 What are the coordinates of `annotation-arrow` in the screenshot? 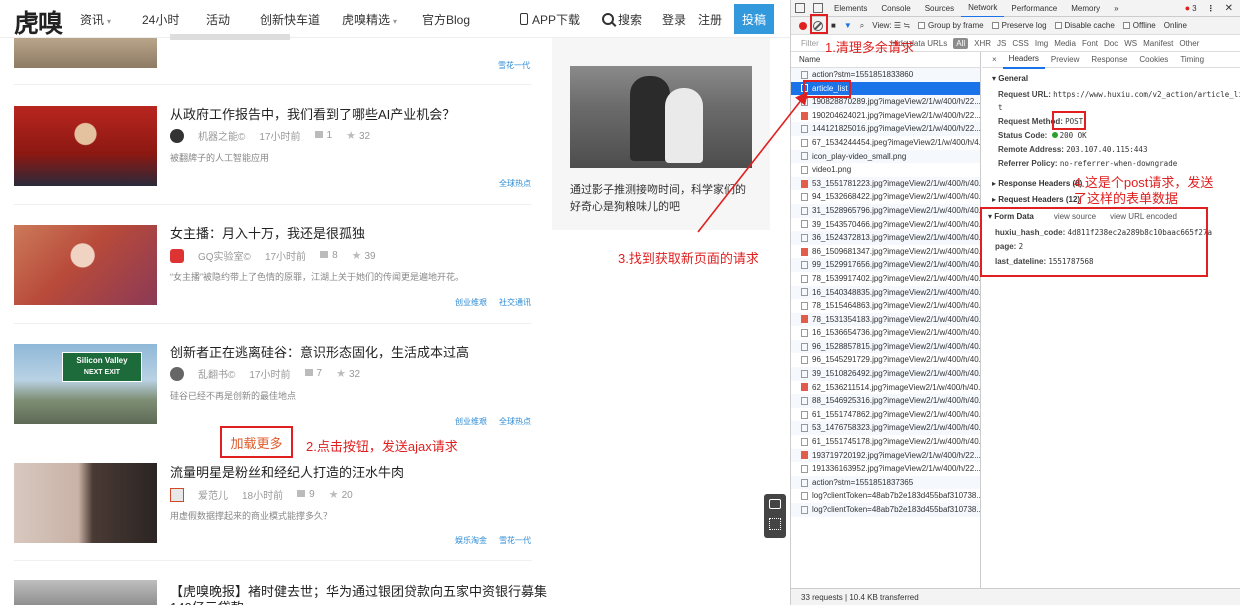 It's located at (752, 162).